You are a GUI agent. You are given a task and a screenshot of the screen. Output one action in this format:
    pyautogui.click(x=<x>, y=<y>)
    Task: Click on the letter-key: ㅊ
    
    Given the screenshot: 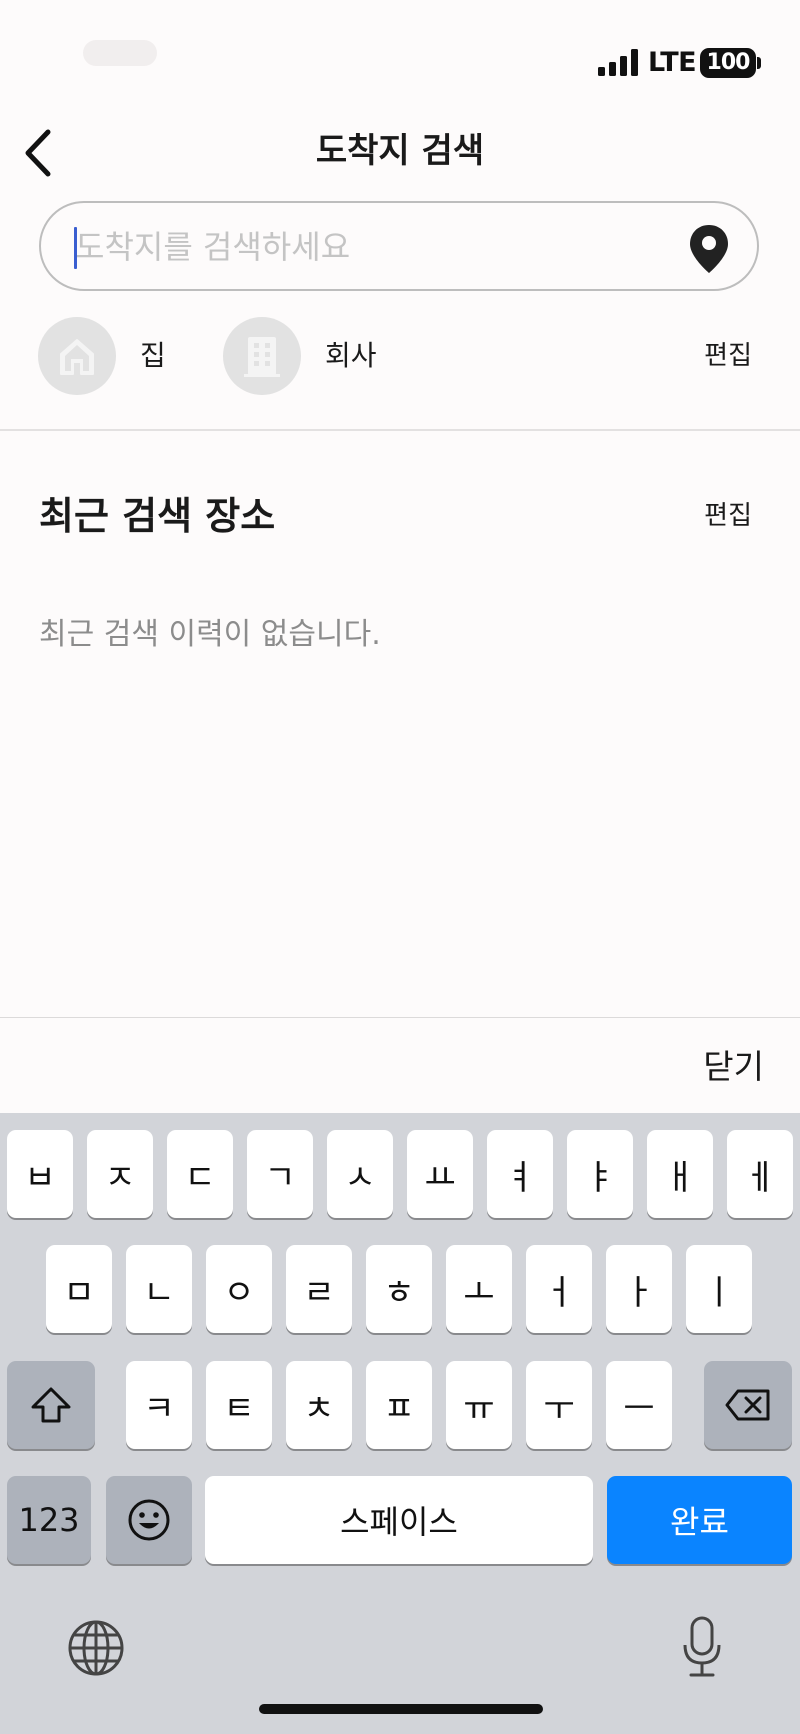 What is the action you would take?
    pyautogui.click(x=319, y=1405)
    